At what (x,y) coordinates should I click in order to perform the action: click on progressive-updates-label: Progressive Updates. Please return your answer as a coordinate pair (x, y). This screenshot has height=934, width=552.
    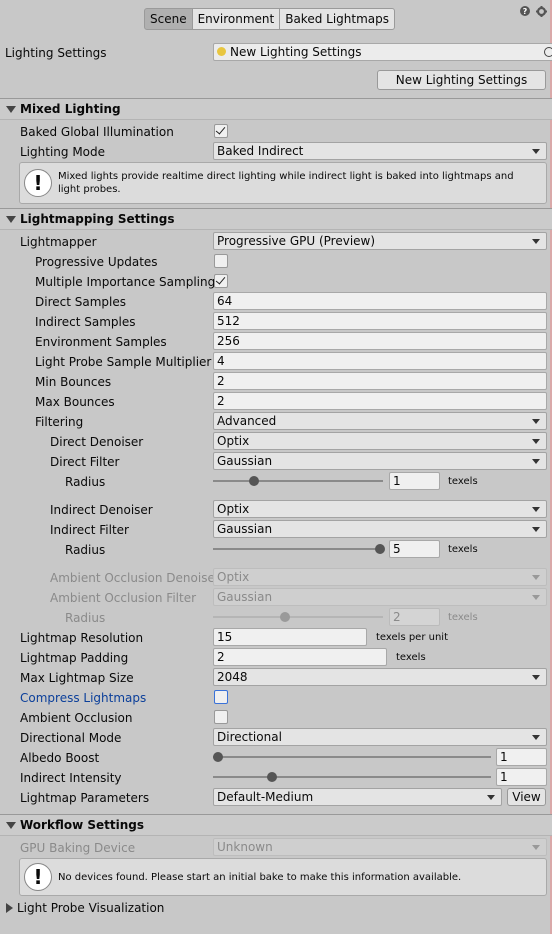
    Looking at the image, I should click on (96, 262).